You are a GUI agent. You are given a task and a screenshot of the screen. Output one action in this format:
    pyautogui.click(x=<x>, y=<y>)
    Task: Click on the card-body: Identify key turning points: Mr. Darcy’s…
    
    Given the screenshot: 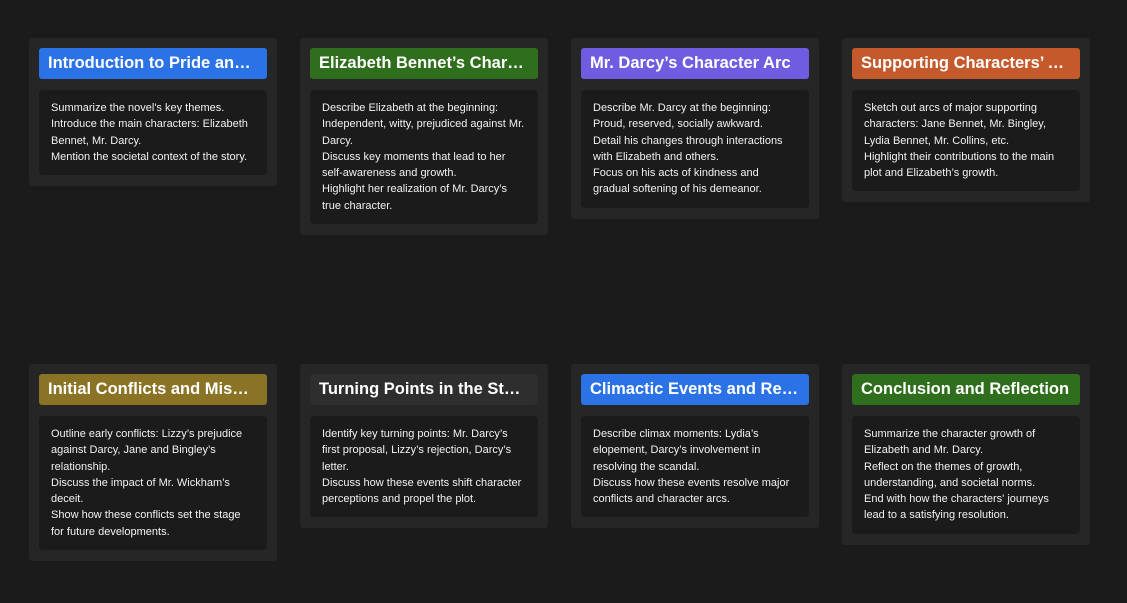 What is the action you would take?
    pyautogui.click(x=424, y=467)
    